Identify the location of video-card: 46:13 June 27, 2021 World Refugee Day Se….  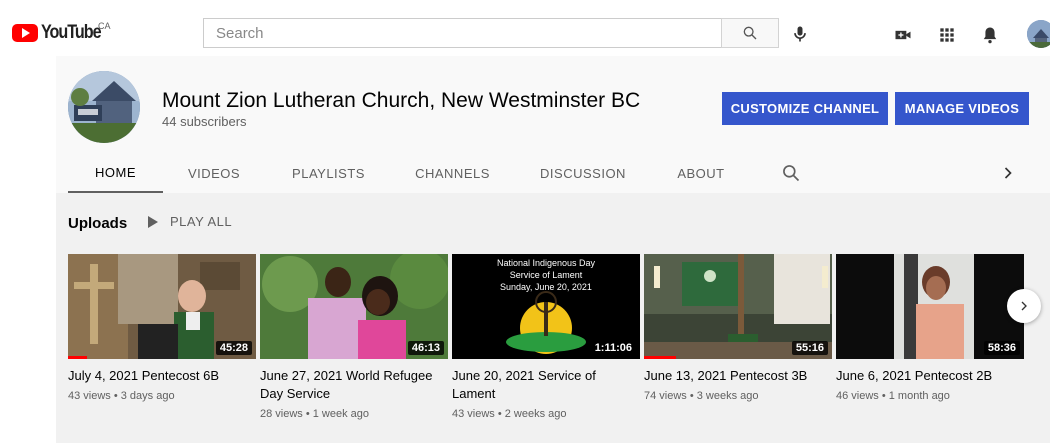
(354, 337).